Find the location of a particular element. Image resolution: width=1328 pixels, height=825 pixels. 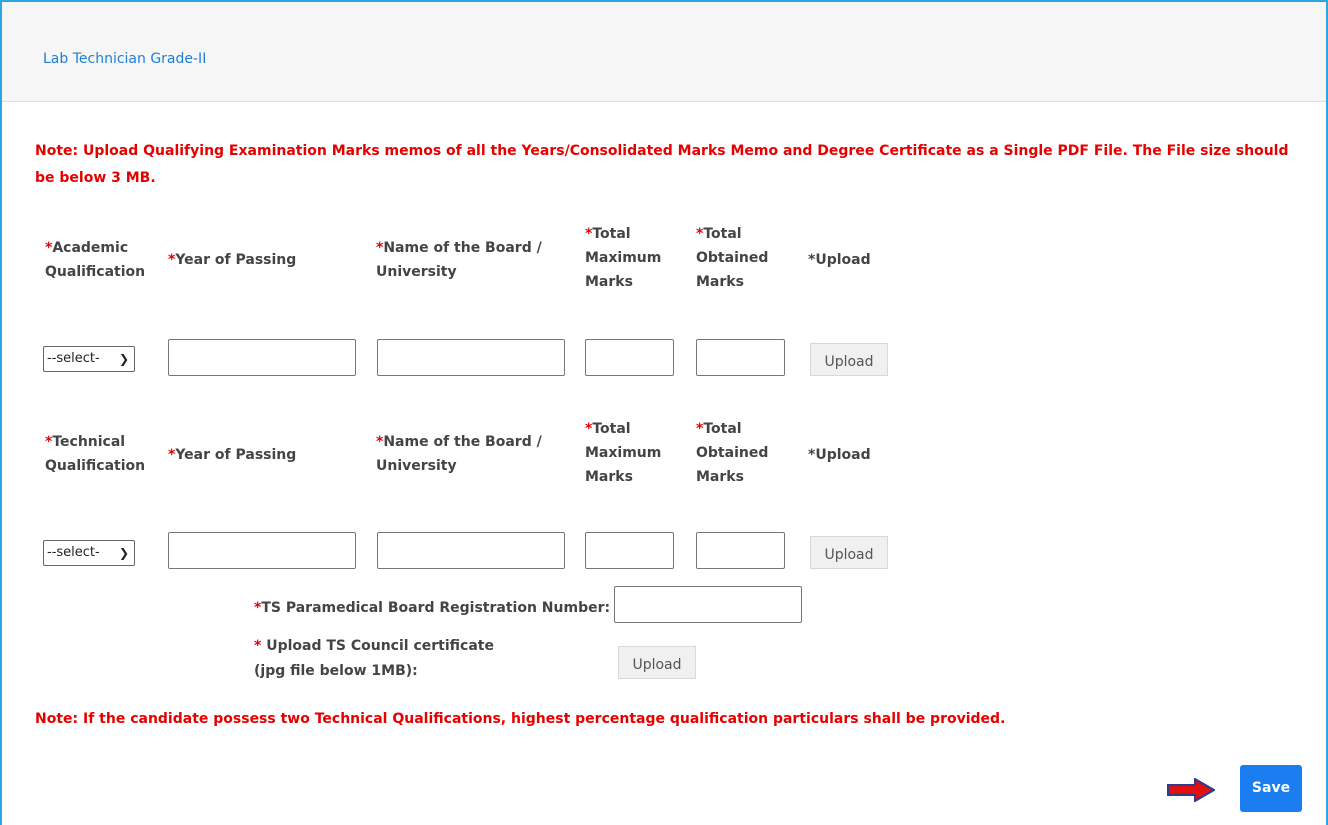

technical-year-header: *Year of Passing is located at coordinates (232, 455).